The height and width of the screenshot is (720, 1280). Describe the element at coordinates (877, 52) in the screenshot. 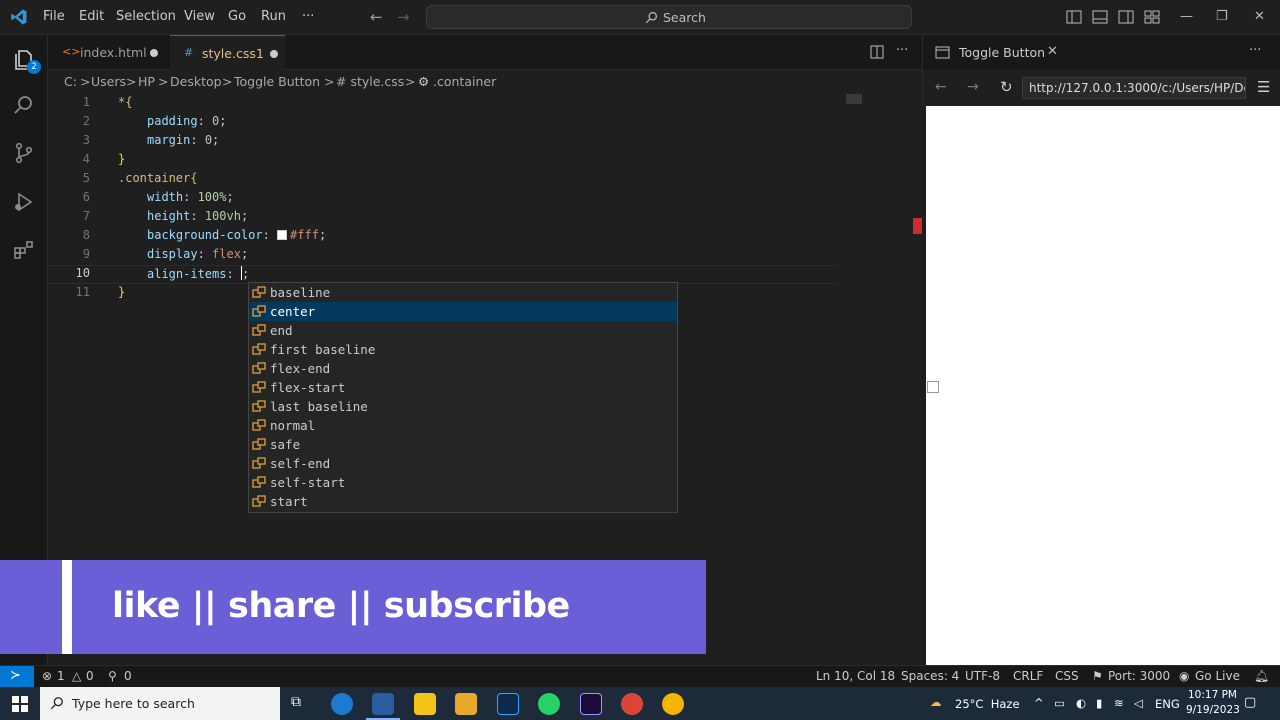

I see `split-editor-icon` at that location.